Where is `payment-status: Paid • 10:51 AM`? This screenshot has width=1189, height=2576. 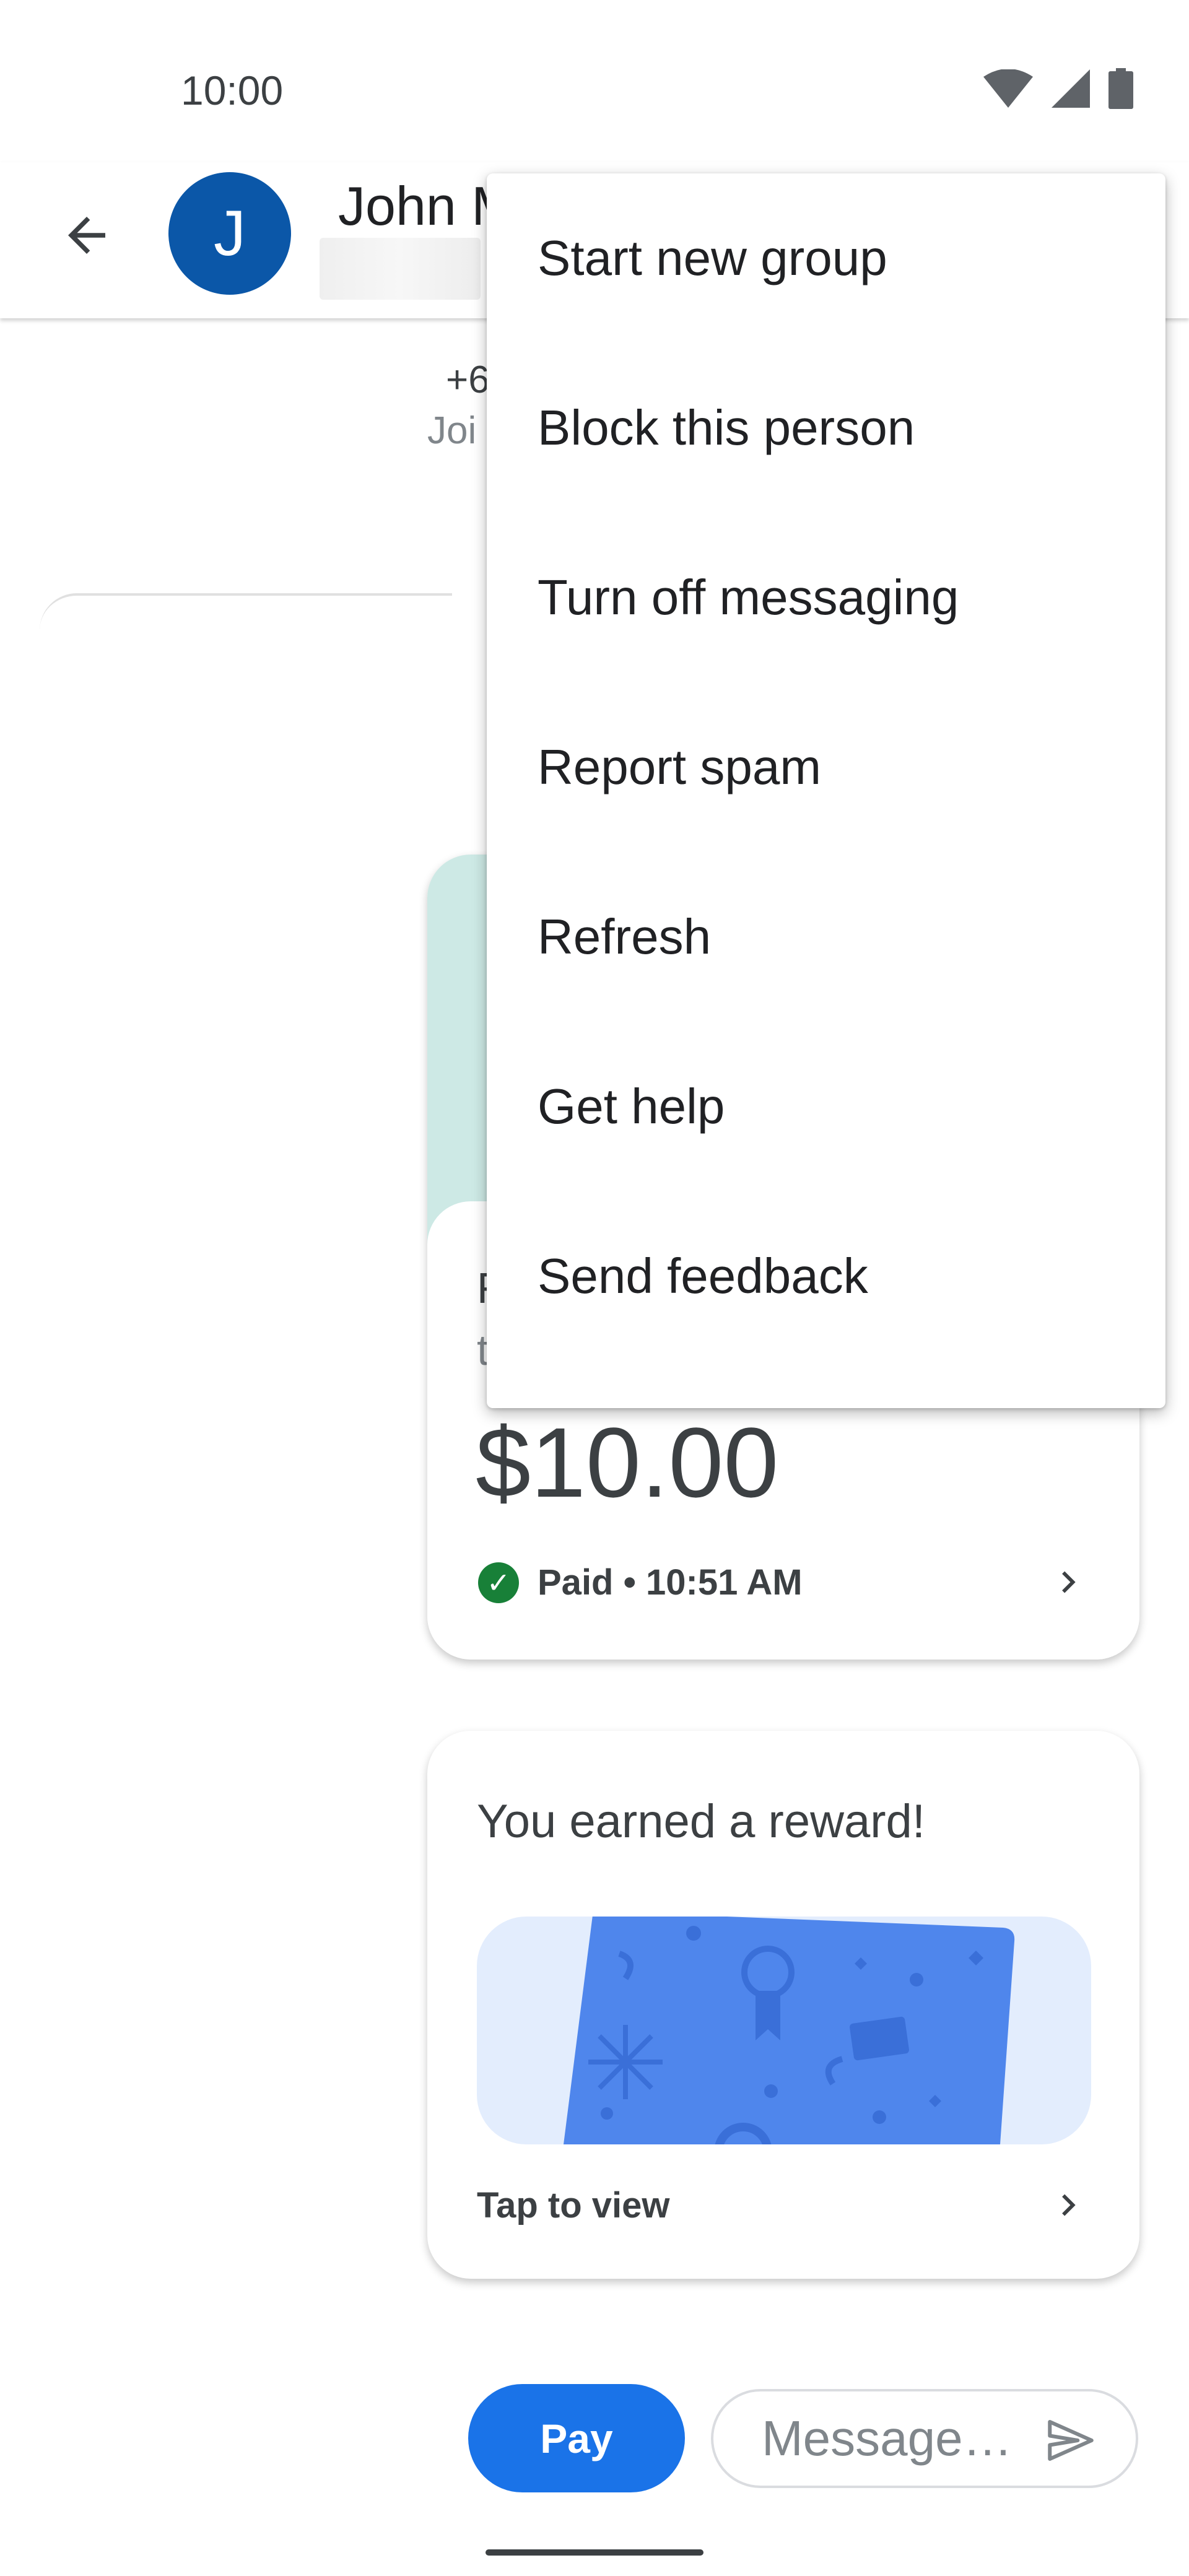
payment-status: Paid • 10:51 AM is located at coordinates (670, 1582).